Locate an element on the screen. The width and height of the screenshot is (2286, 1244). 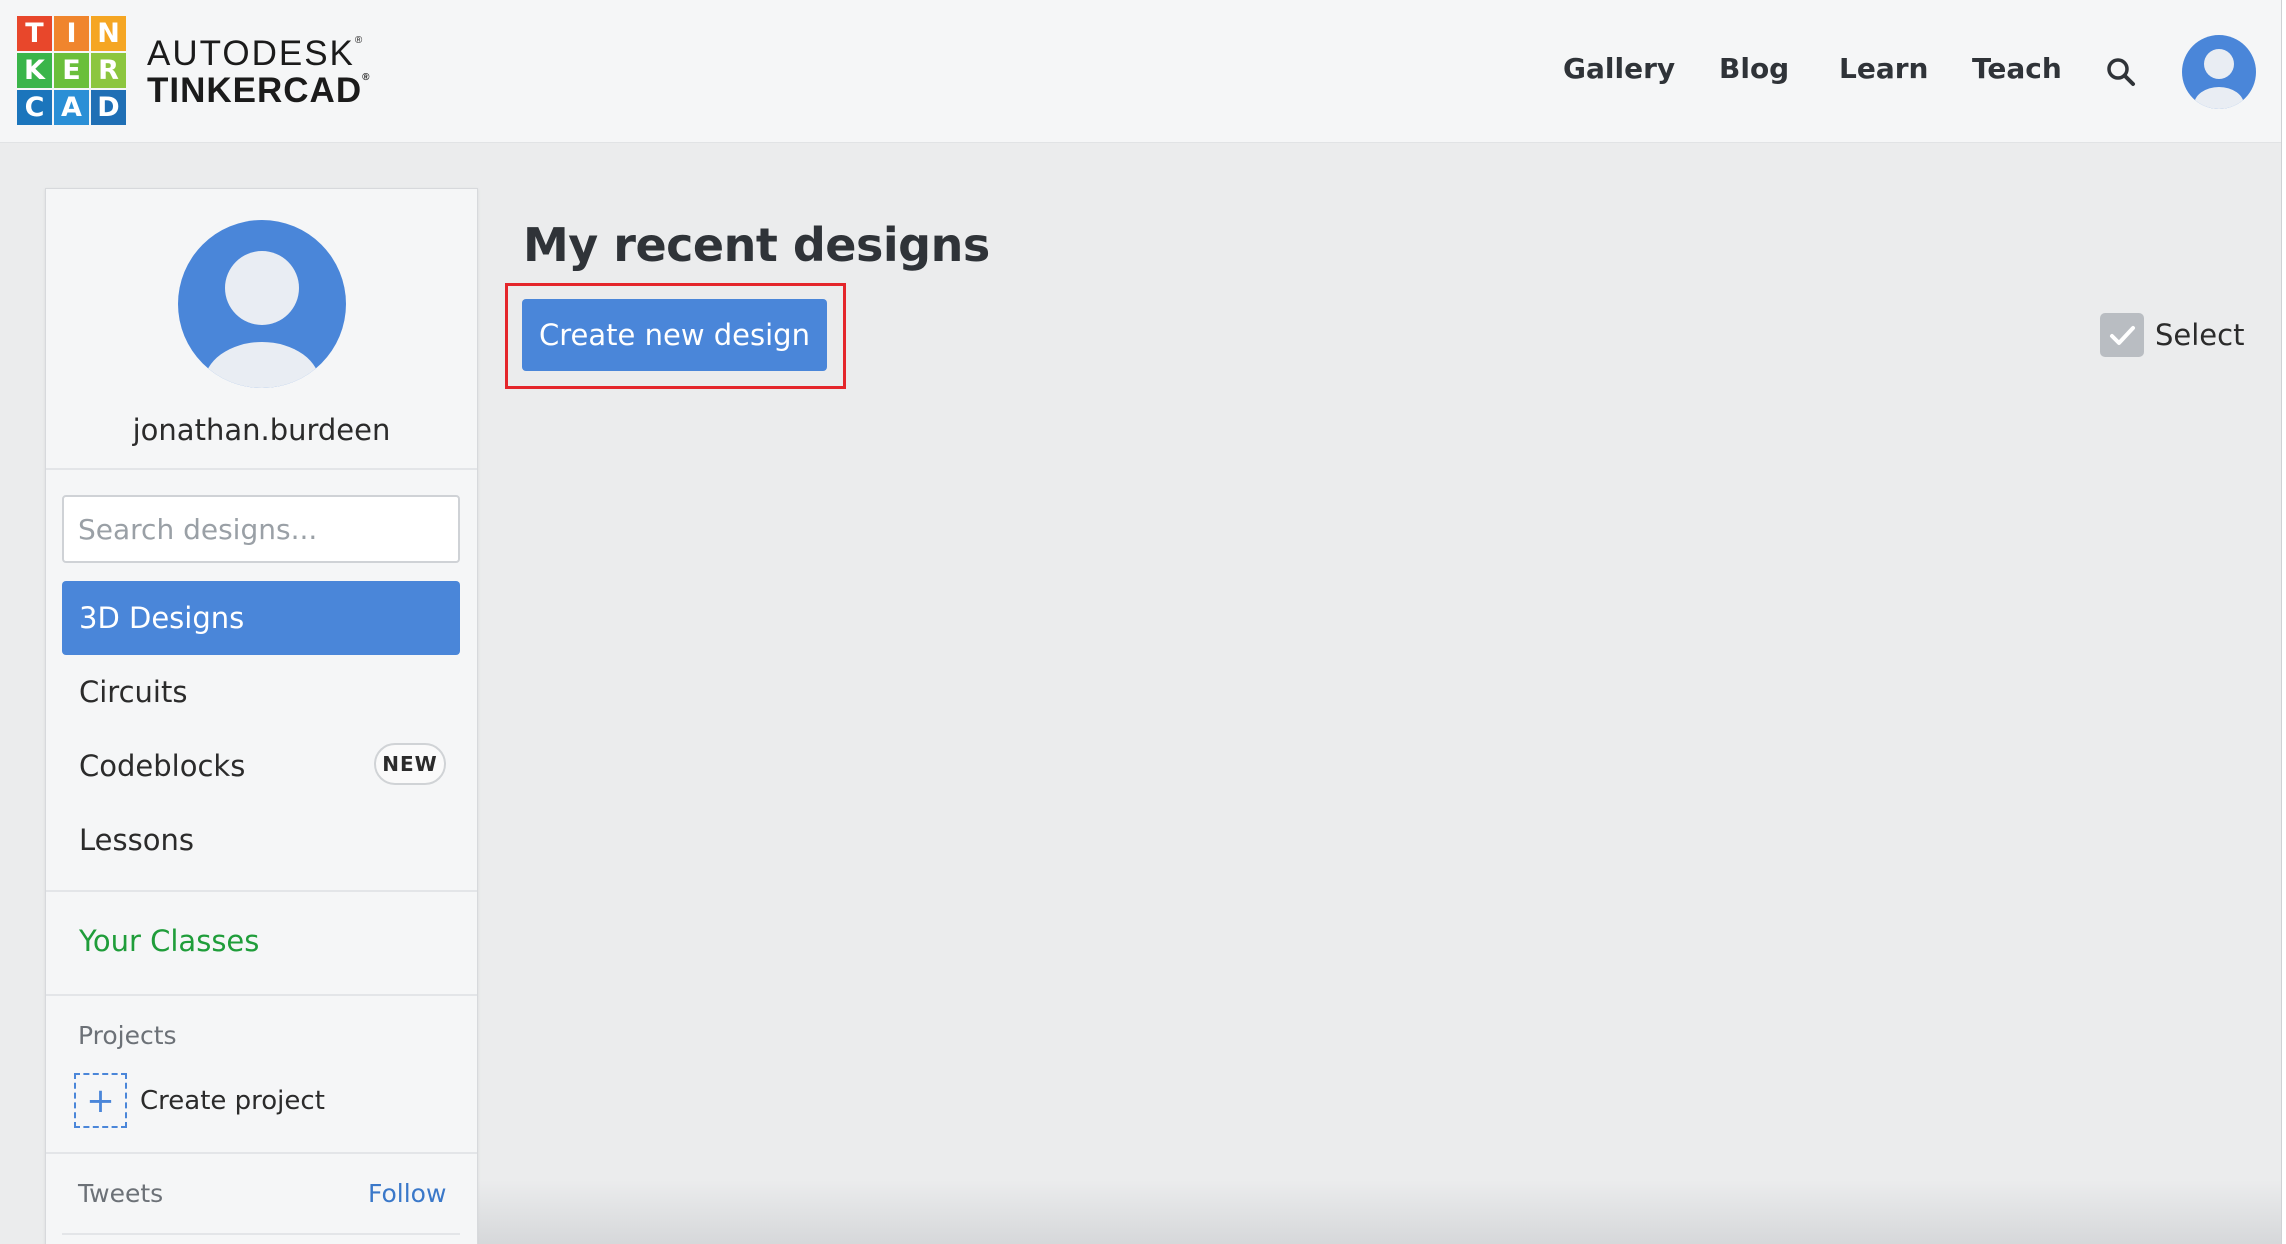
nav-blog: Blog is located at coordinates (1754, 68).